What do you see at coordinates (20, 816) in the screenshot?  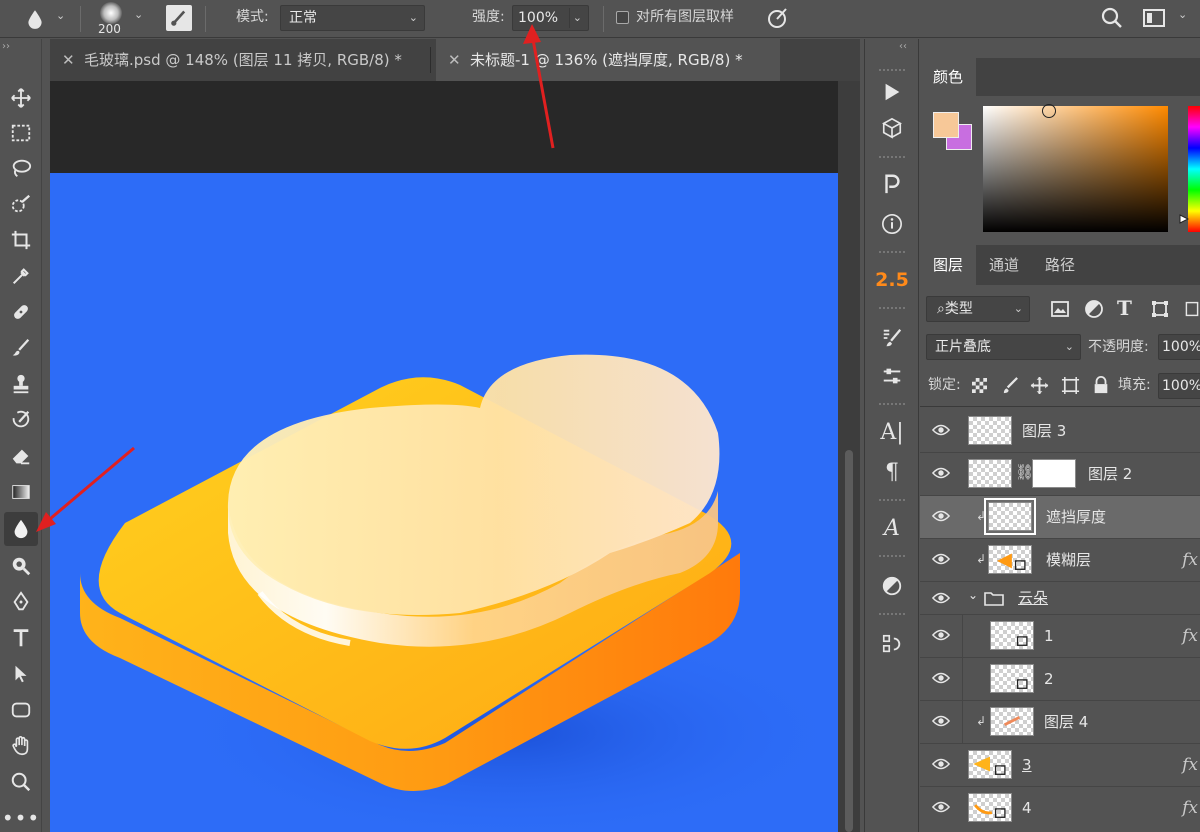 I see `more-tools: •••` at bounding box center [20, 816].